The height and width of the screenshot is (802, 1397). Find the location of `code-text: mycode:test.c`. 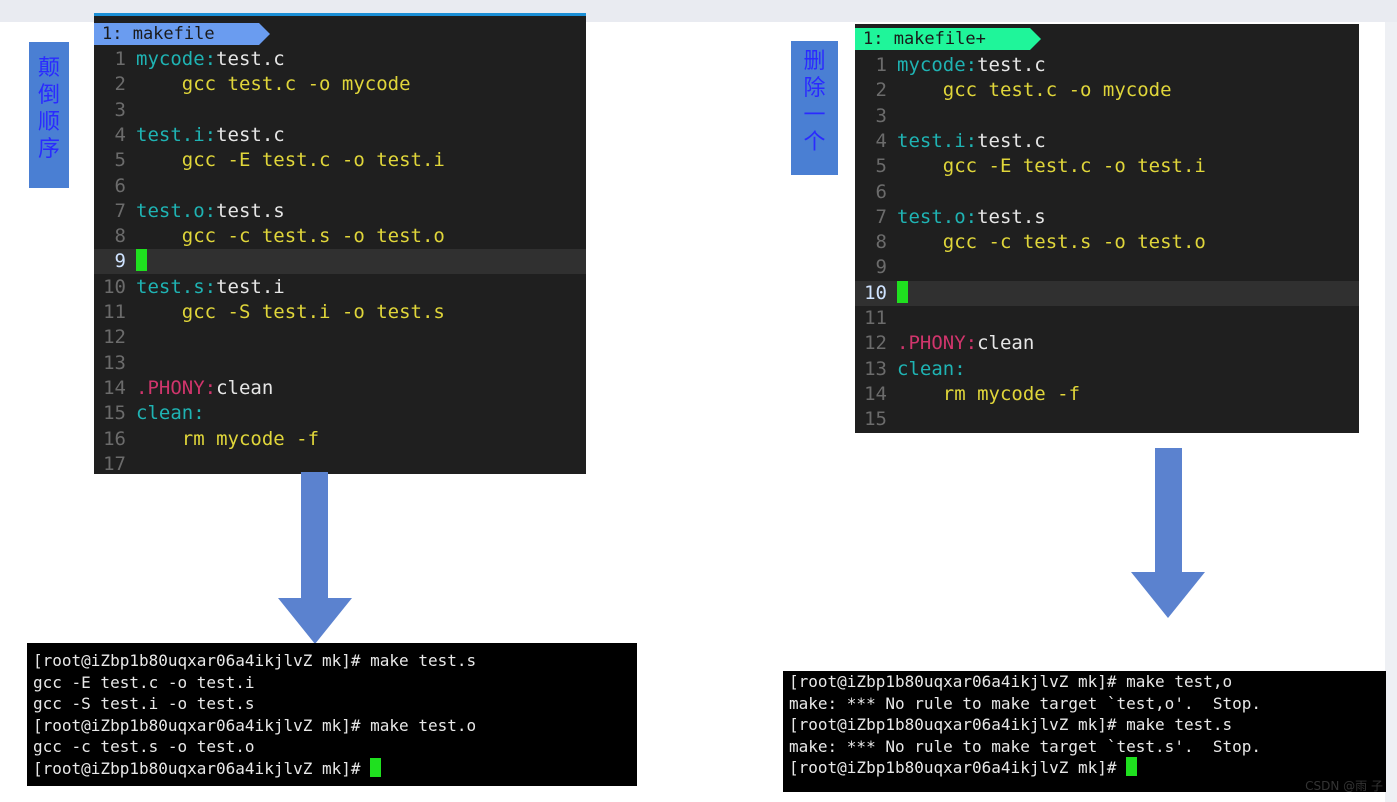

code-text: mycode:test.c is located at coordinates (971, 65).